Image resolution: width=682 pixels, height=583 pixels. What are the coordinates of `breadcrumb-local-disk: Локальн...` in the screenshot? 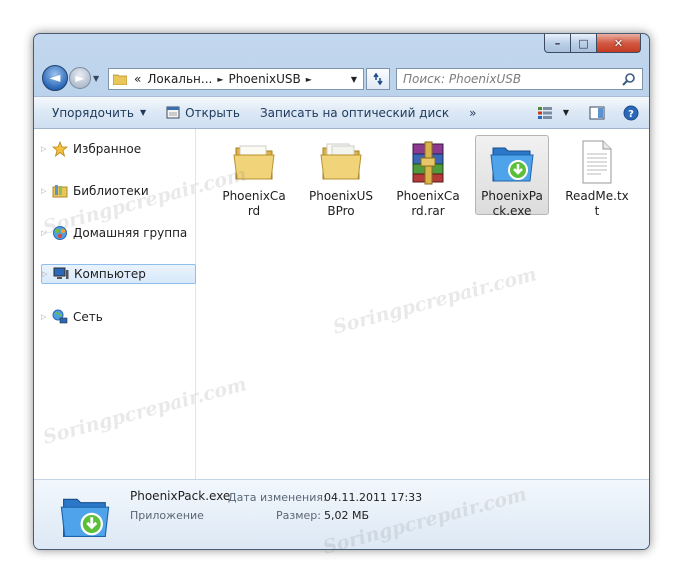 It's located at (179, 79).